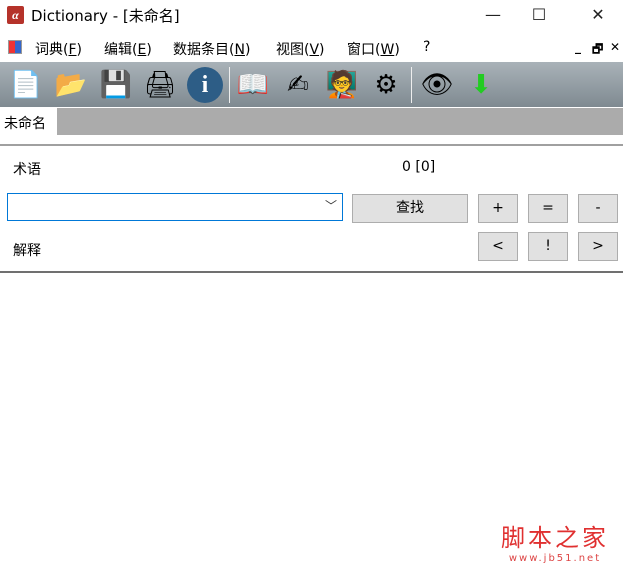 Image resolution: width=623 pixels, height=571 pixels. I want to click on add-entry-button: +, so click(498, 208).